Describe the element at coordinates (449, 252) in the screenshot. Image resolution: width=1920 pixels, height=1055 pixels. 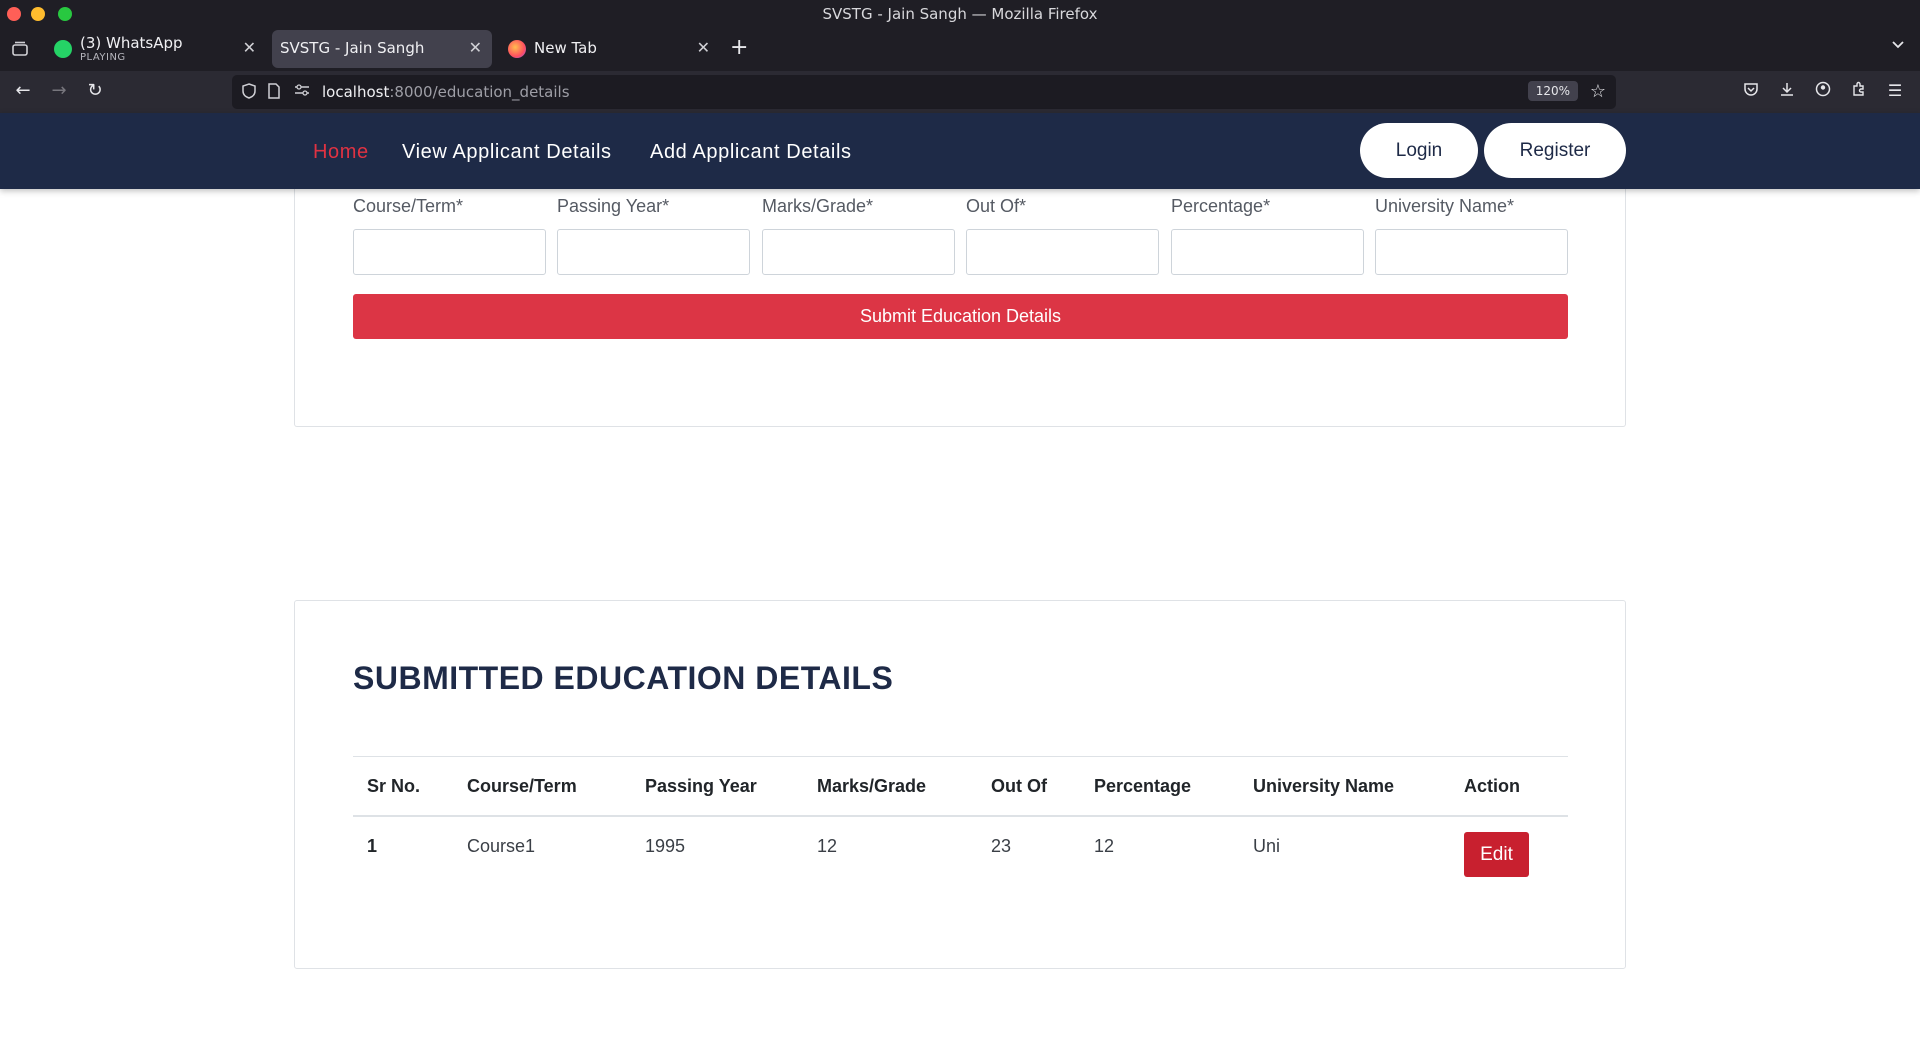
I see `course-term-input` at that location.